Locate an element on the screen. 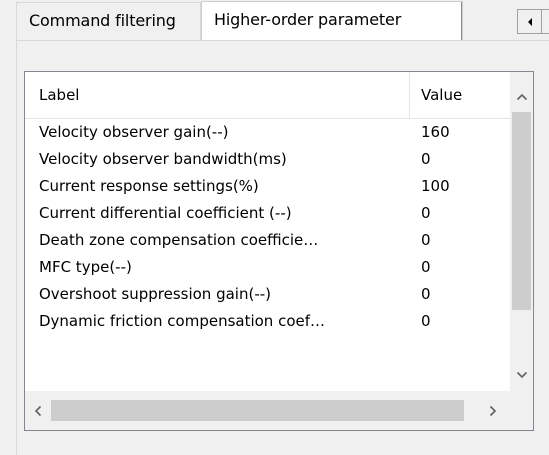 Image resolution: width=549 pixels, height=455 pixels. chevron-down-icon is located at coordinates (521, 375).